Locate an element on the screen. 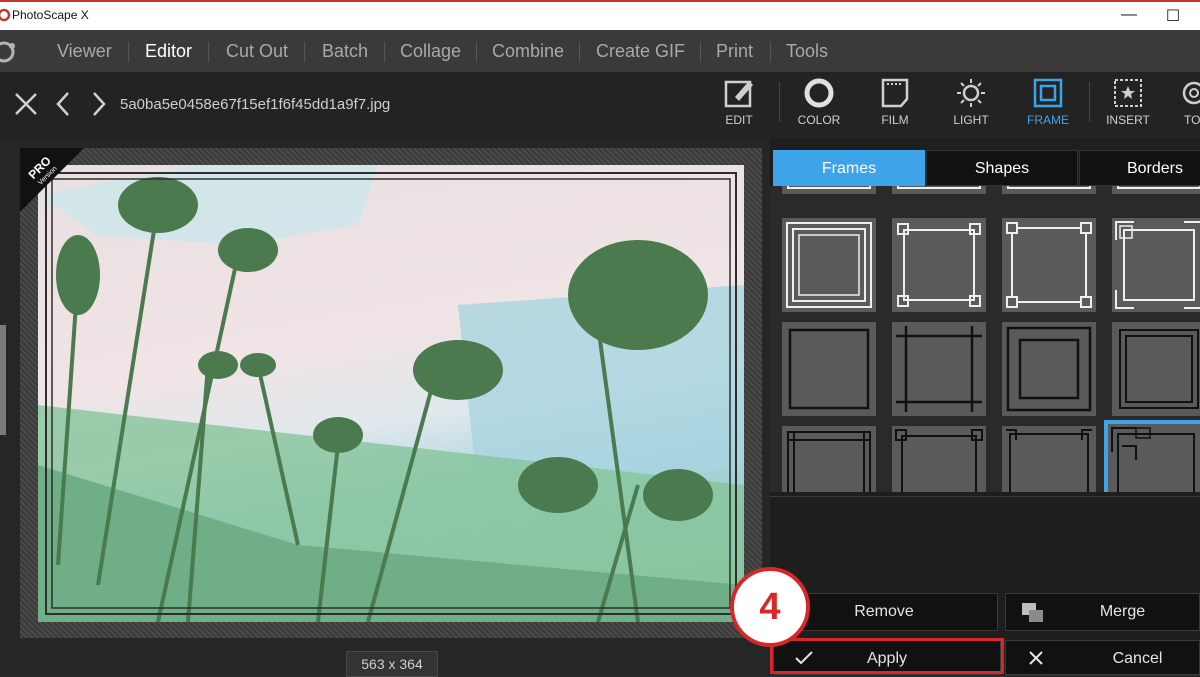  tool-frame: FRAME is located at coordinates (1048, 106).